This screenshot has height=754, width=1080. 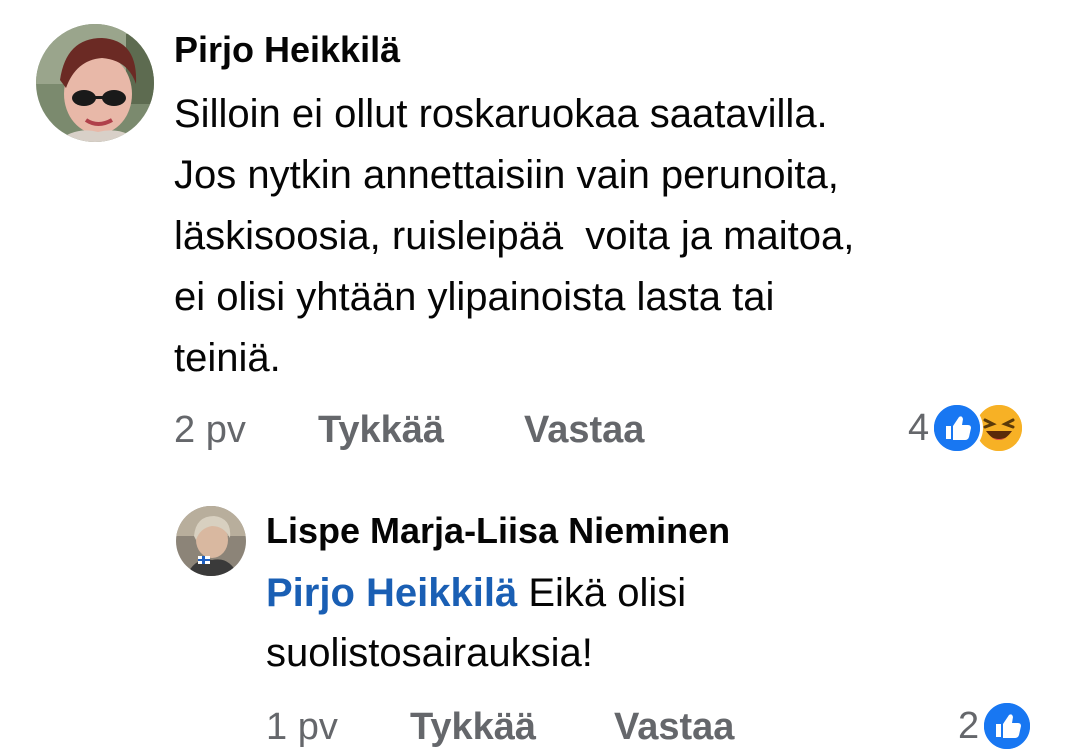 I want to click on reply-text-line: Pirjo Heikkilä Eikä olisi, so click(x=476, y=593).